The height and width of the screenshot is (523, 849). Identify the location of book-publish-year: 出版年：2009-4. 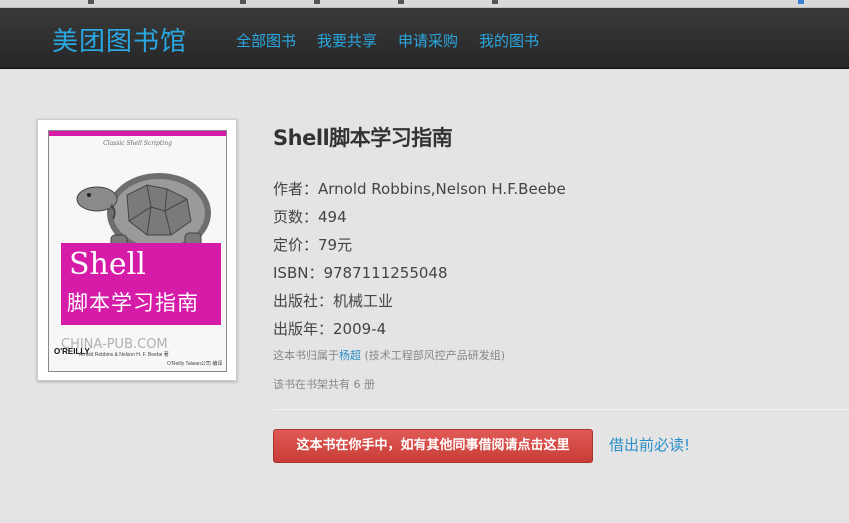
(330, 329).